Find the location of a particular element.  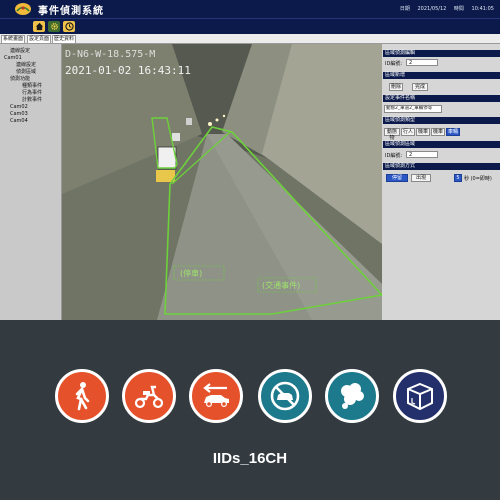

no-parking-car-icon is located at coordinates (285, 396).